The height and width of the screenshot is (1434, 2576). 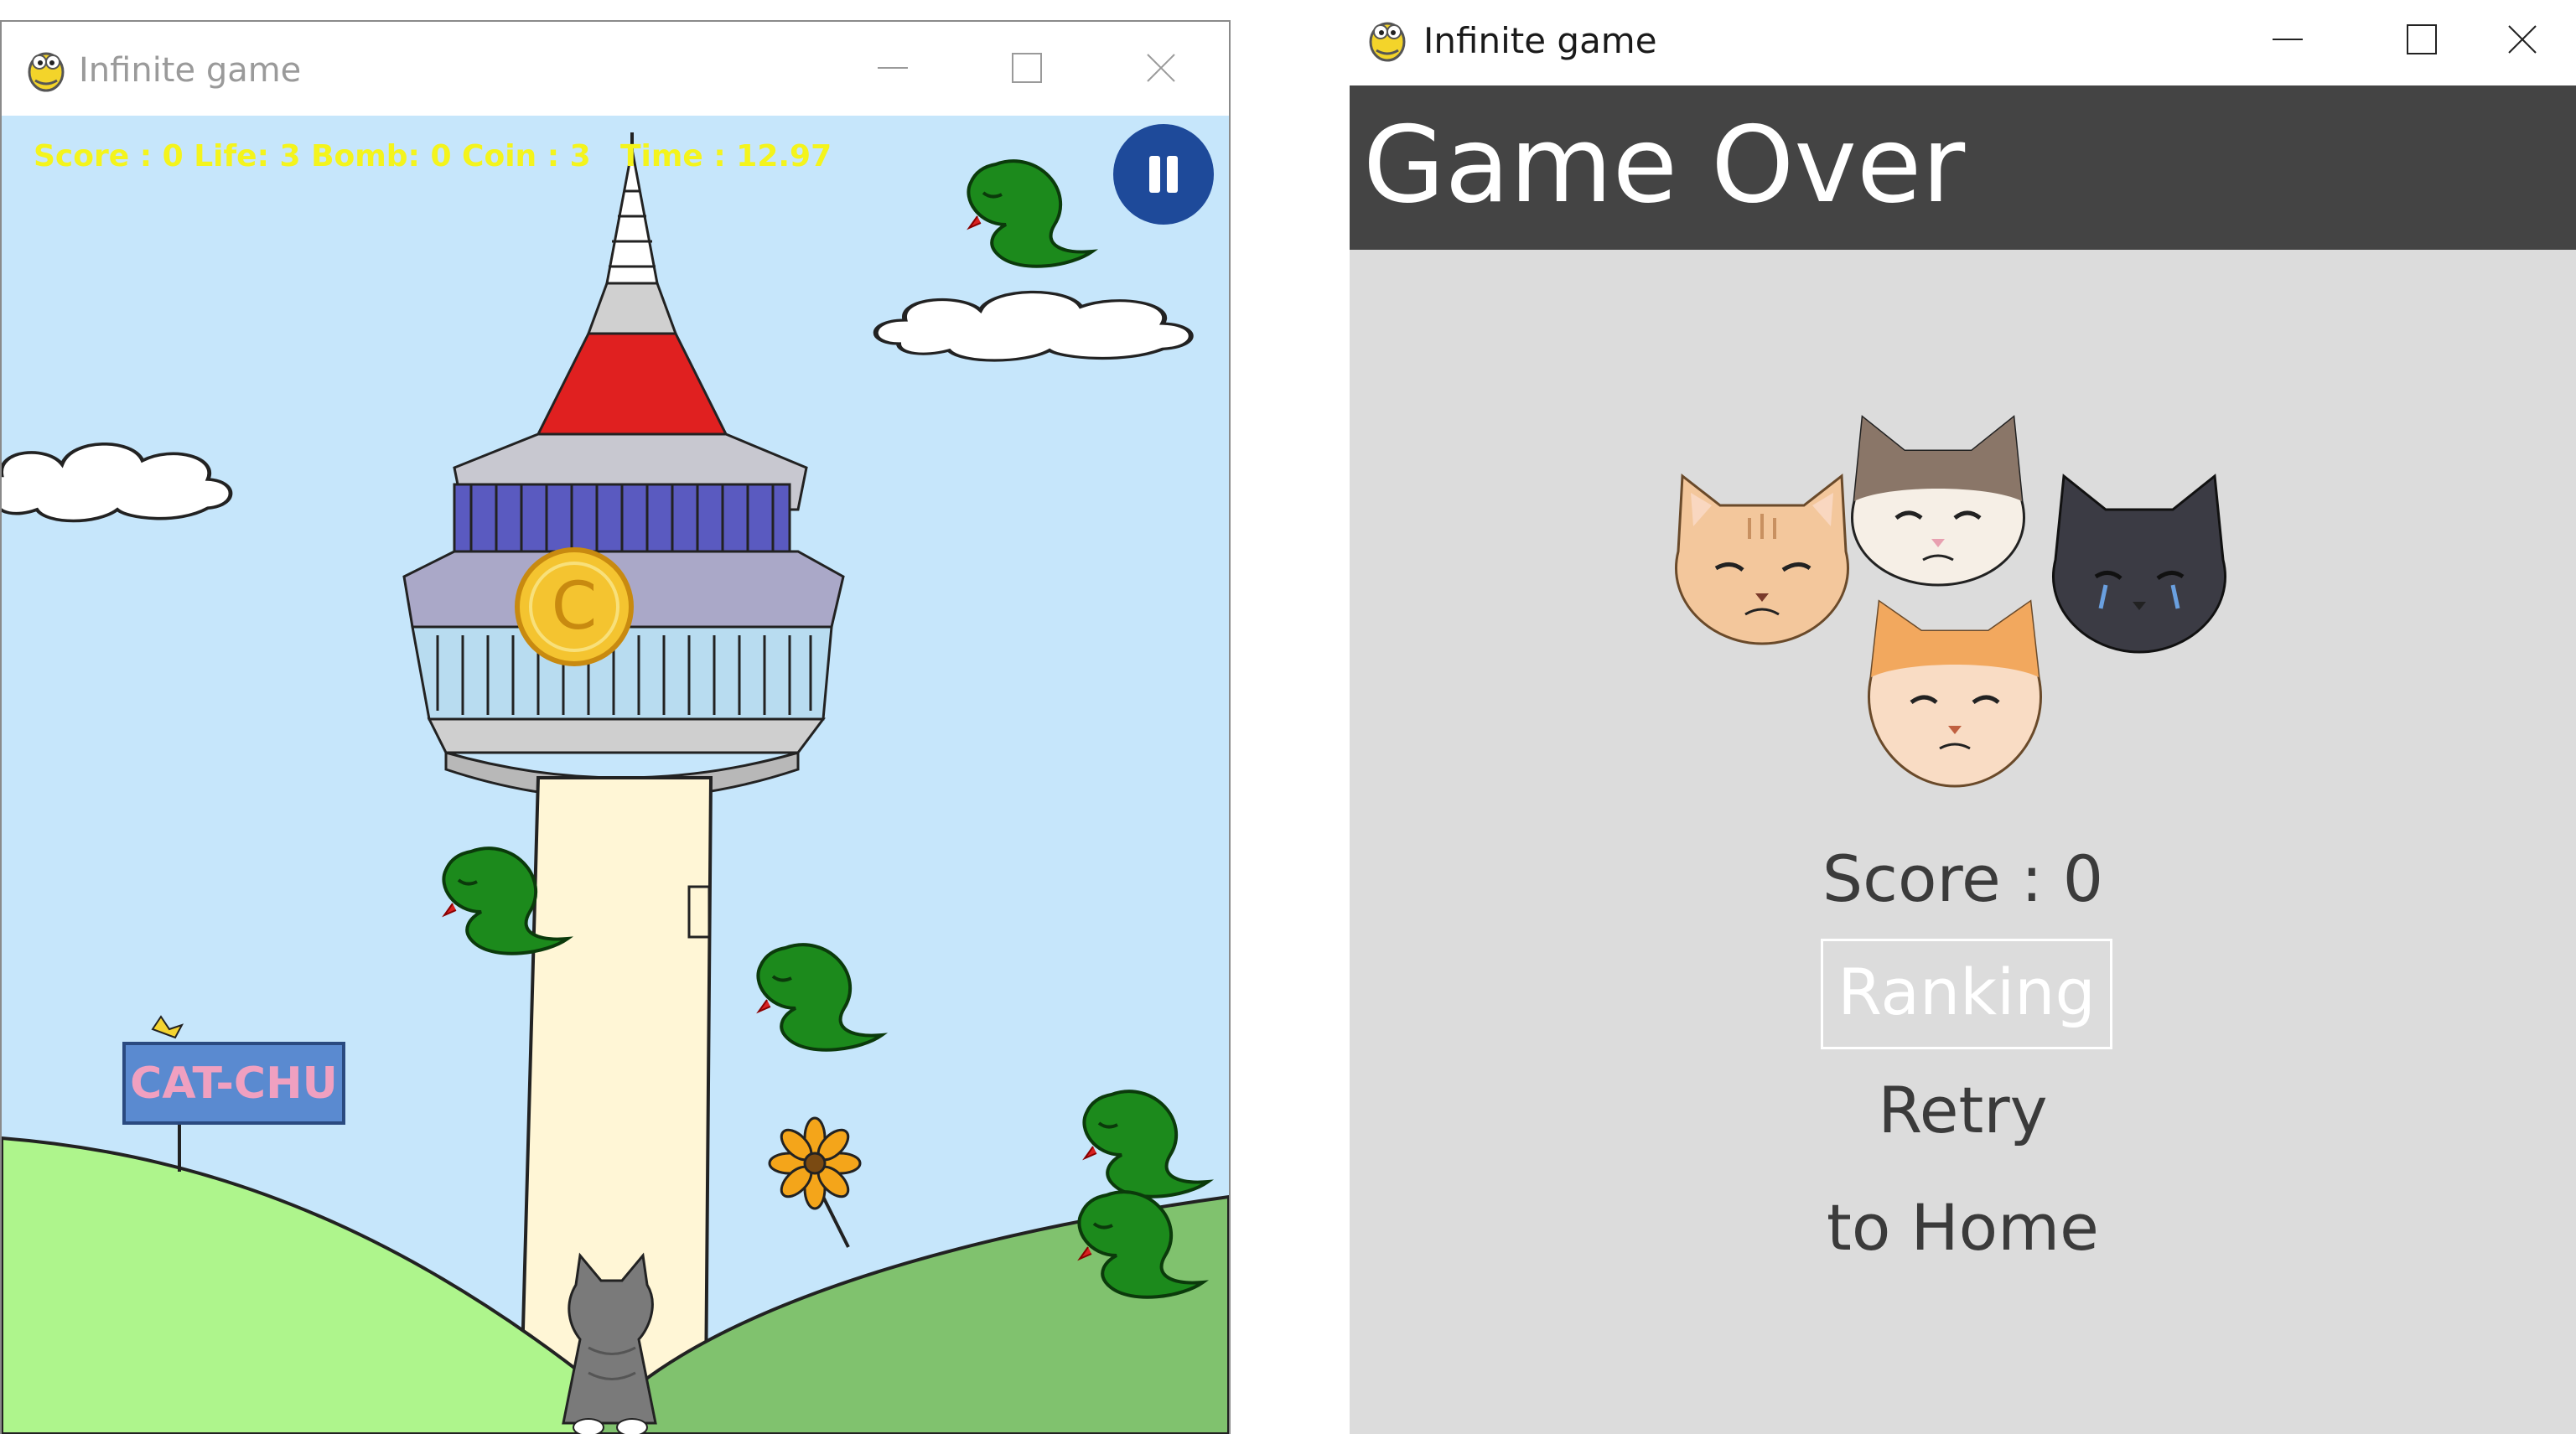 I want to click on final-score: Score : 0, so click(x=1963, y=879).